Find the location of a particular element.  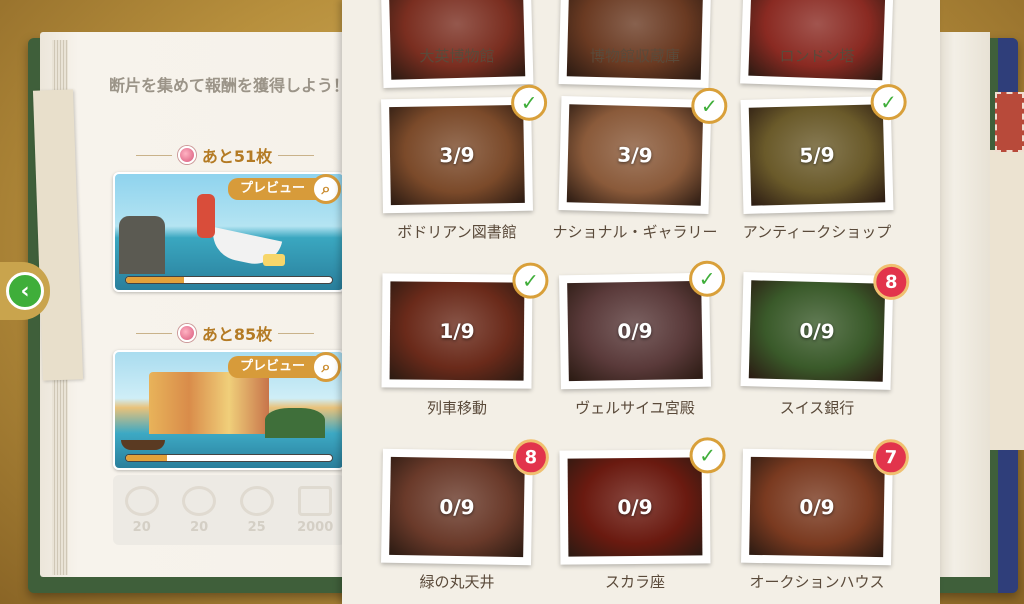

location-thumbnail-frame: 0/9 7 is located at coordinates (825, 502).